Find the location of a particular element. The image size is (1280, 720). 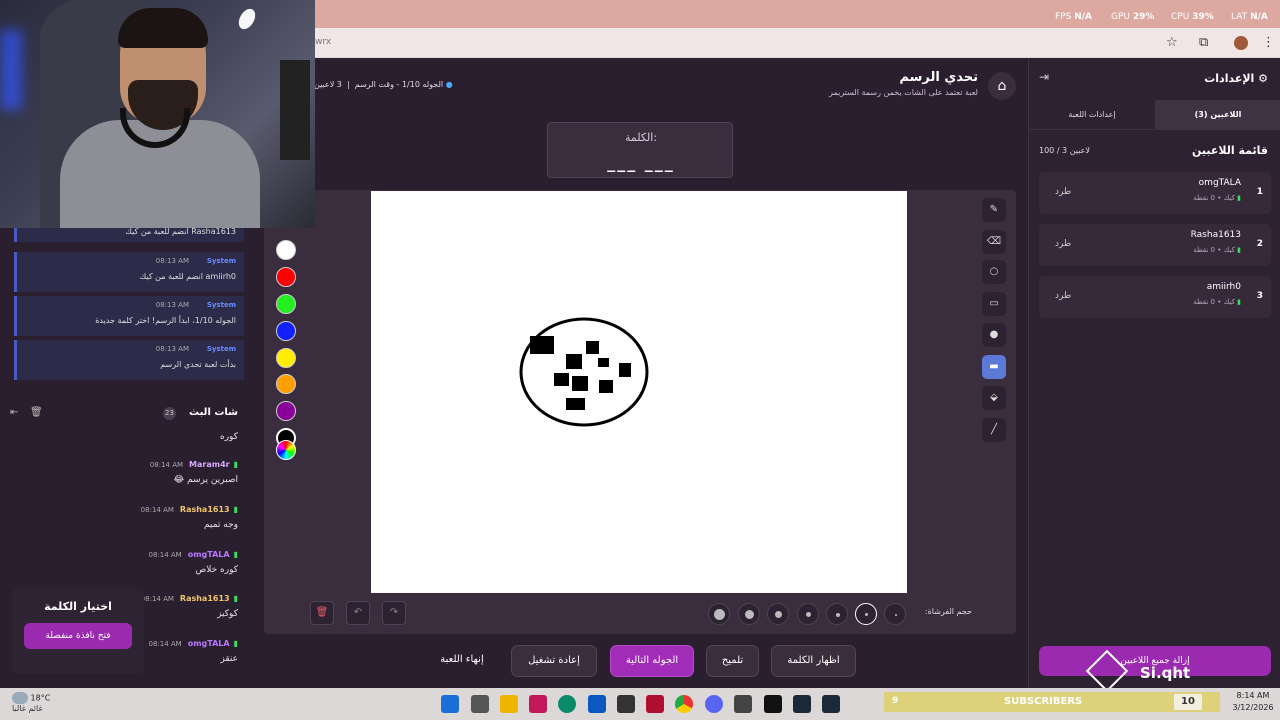

fill-bucket-tool: ⬙ is located at coordinates (994, 398).